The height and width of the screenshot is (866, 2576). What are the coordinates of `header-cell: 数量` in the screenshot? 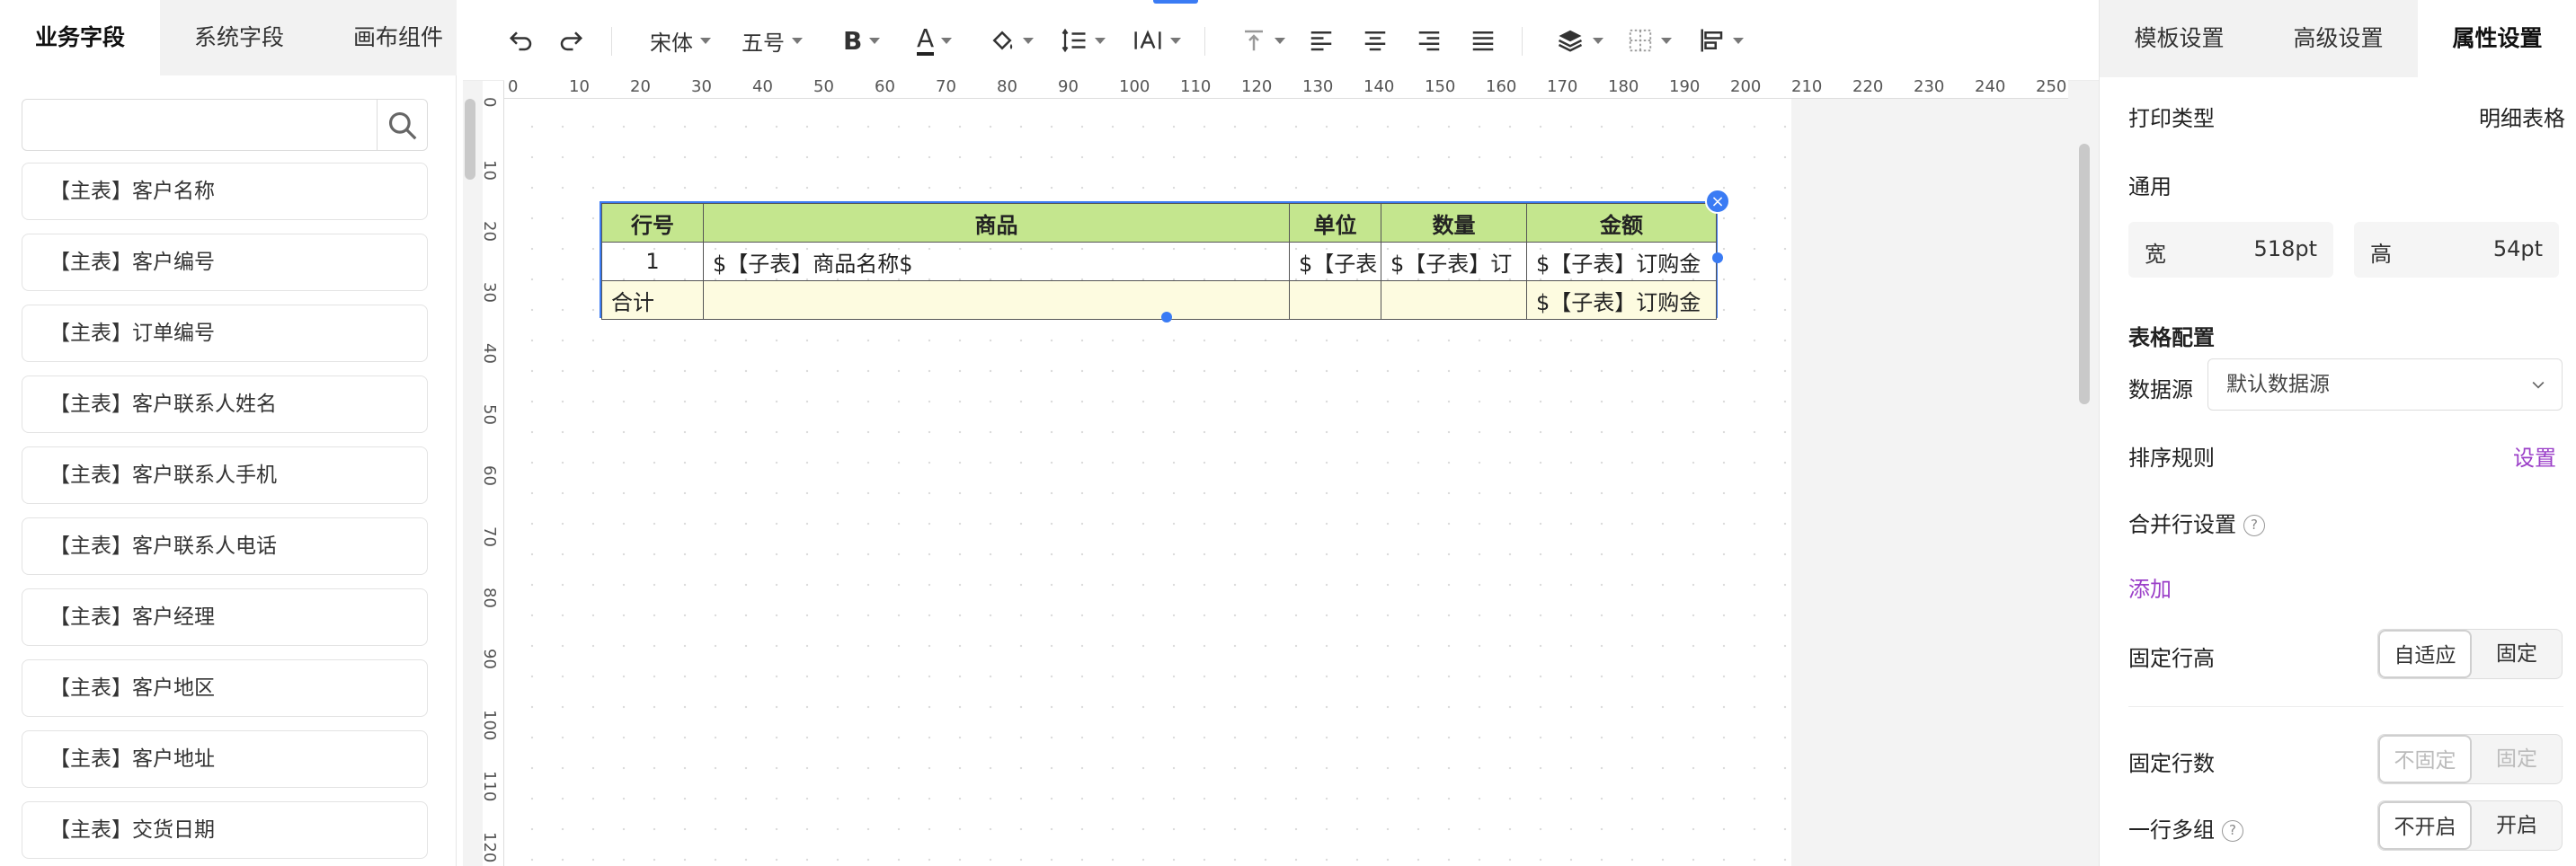 It's located at (1454, 223).